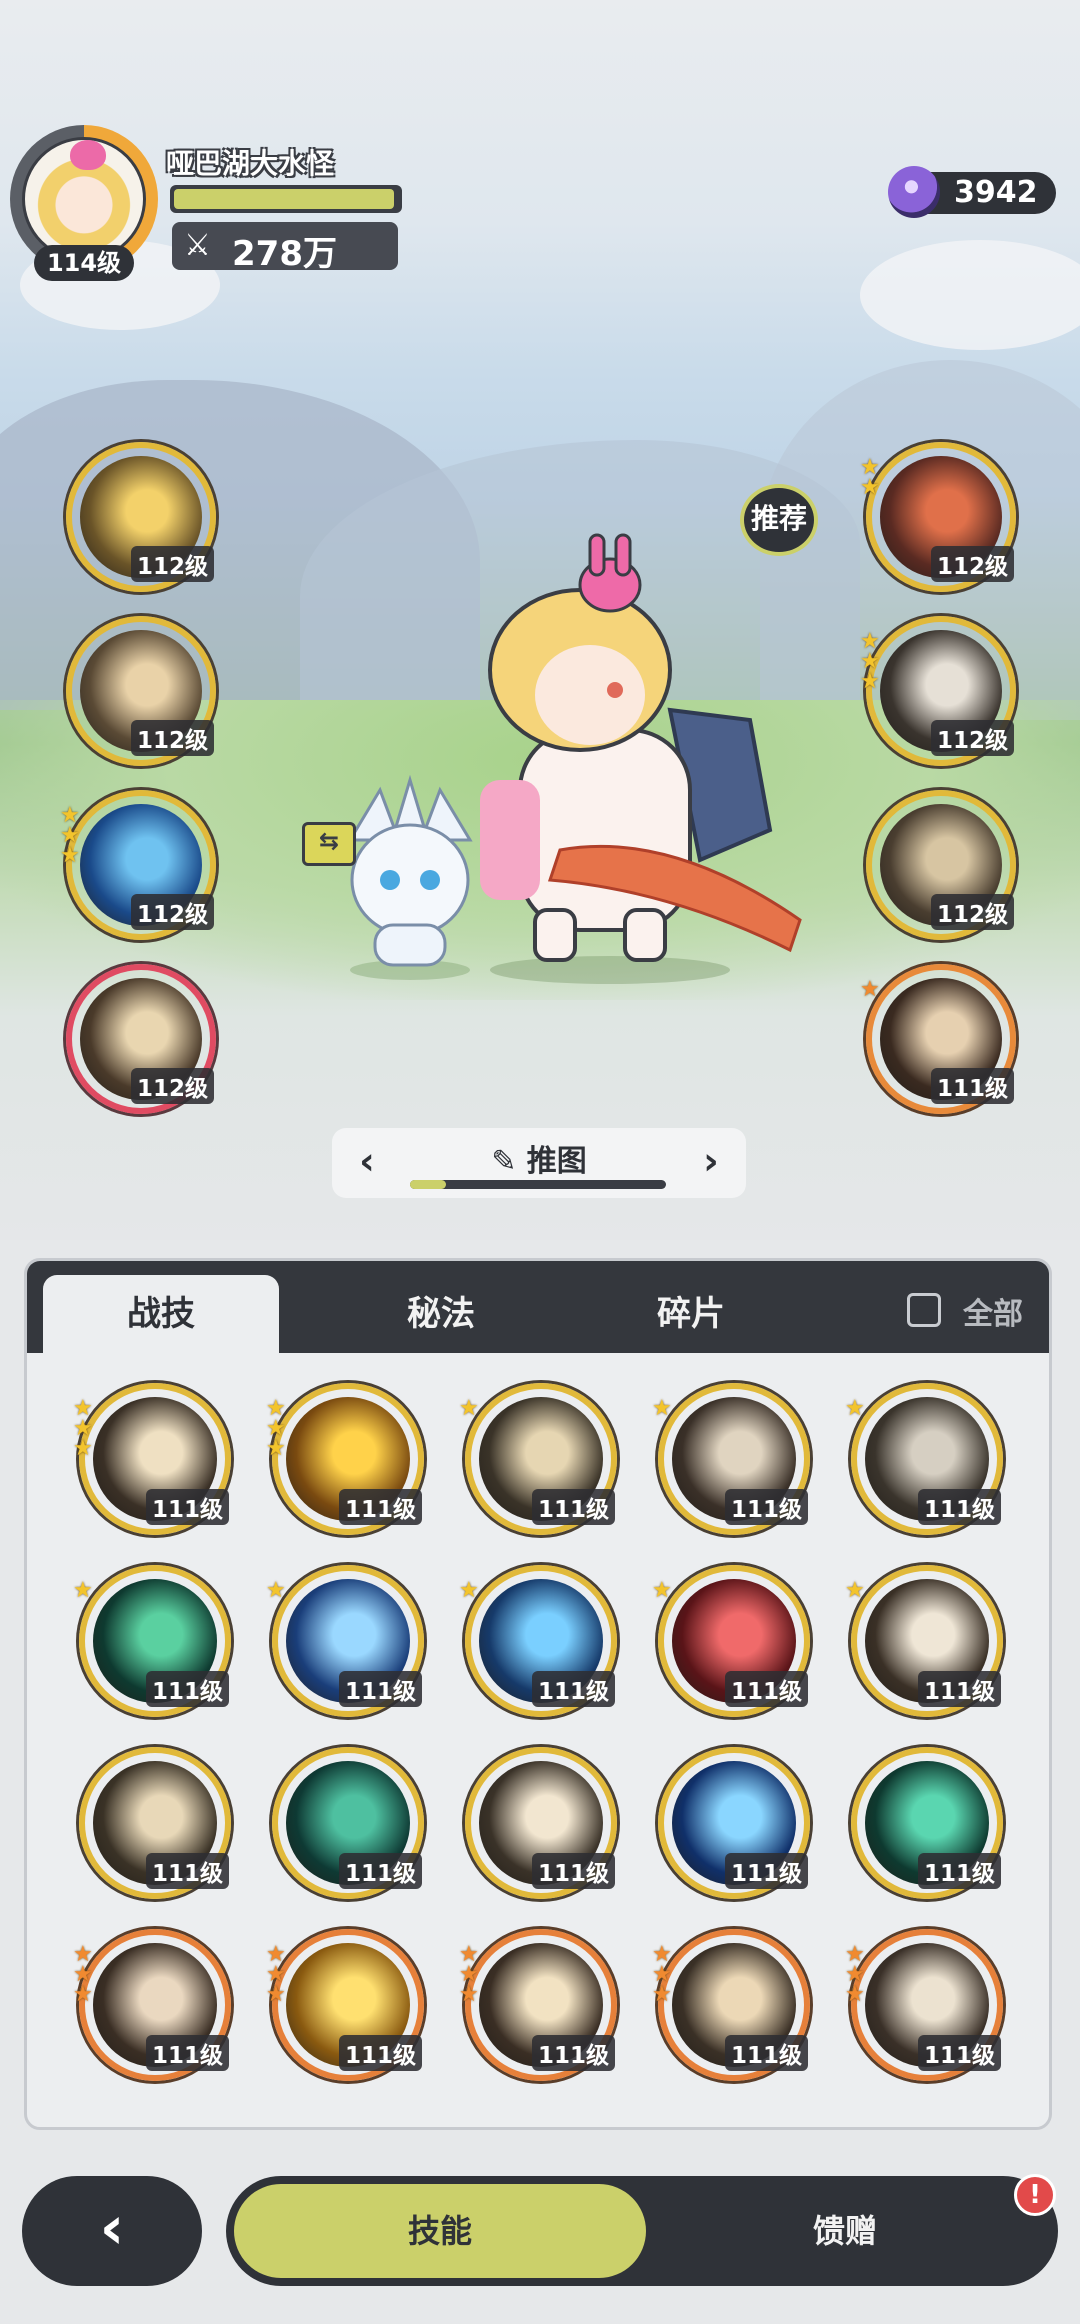 This screenshot has width=1080, height=2324. I want to click on tab-secret-arts: 秘法, so click(441, 1314).